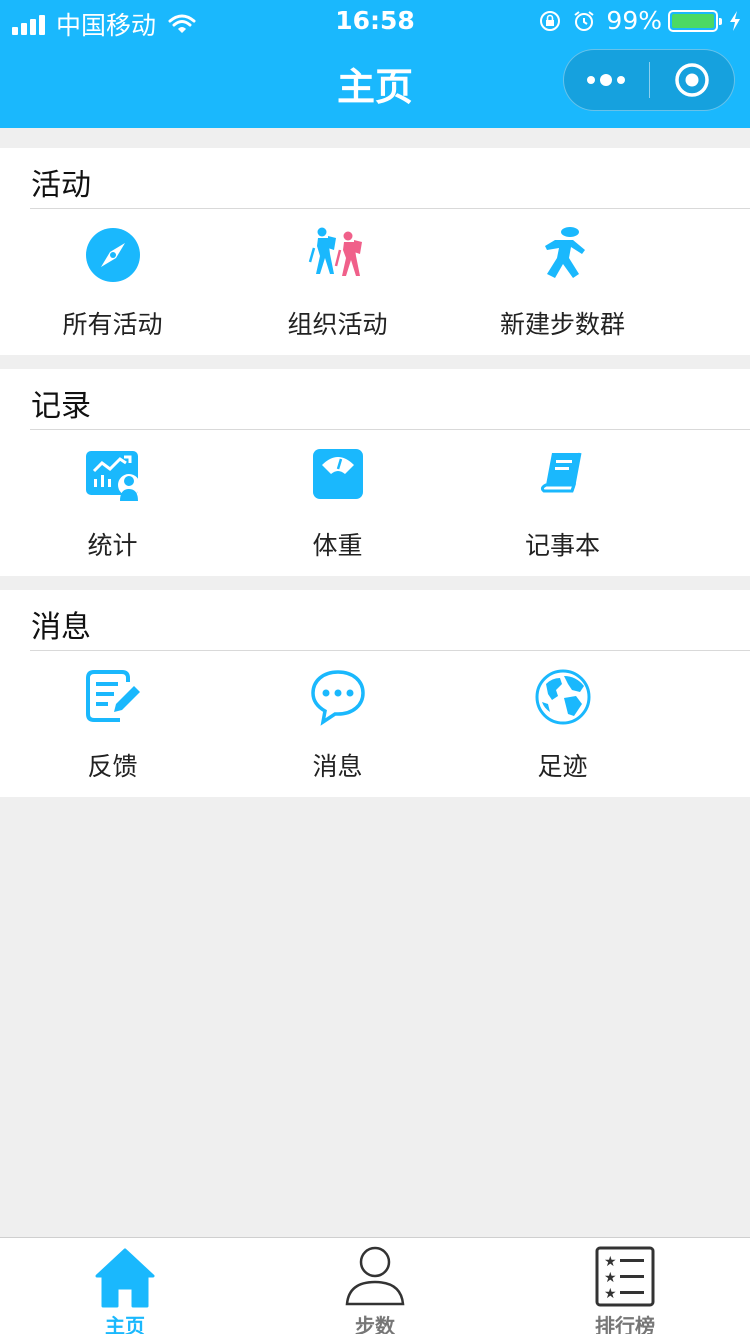  I want to click on item-statistics: 统计, so click(112, 502).